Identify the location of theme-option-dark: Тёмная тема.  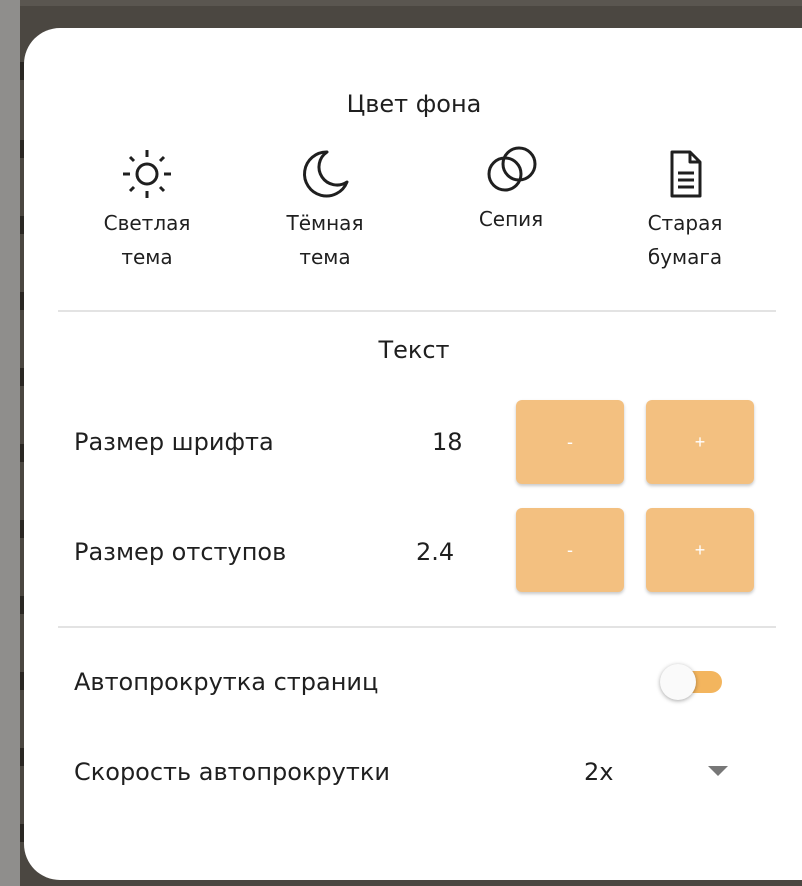
(325, 210).